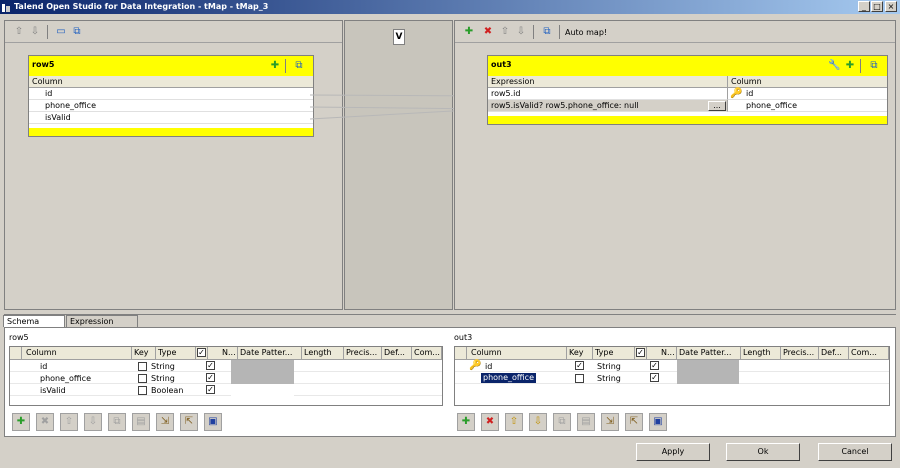 This screenshot has height=468, width=900. What do you see at coordinates (398, 165) in the screenshot?
I see `var-panel: V` at bounding box center [398, 165].